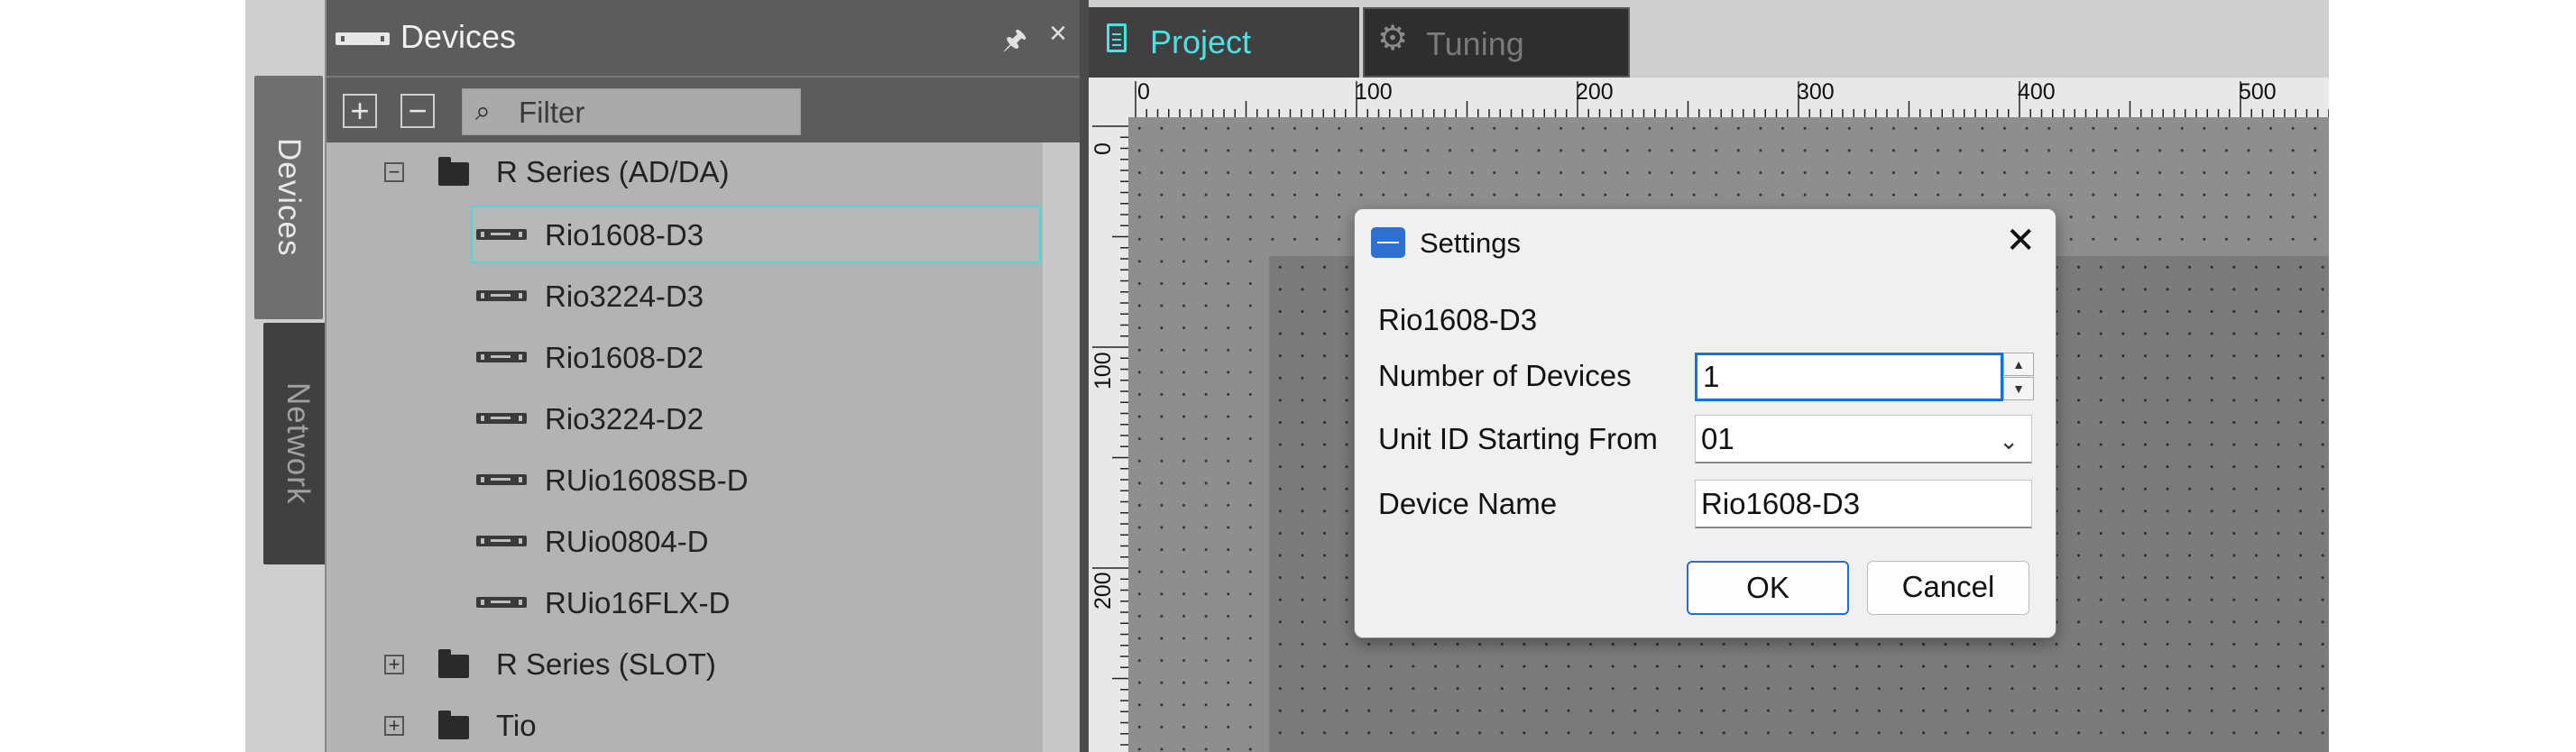 The height and width of the screenshot is (752, 2576). What do you see at coordinates (1103, 371) in the screenshot?
I see `ruler-mark-left-100: 100` at bounding box center [1103, 371].